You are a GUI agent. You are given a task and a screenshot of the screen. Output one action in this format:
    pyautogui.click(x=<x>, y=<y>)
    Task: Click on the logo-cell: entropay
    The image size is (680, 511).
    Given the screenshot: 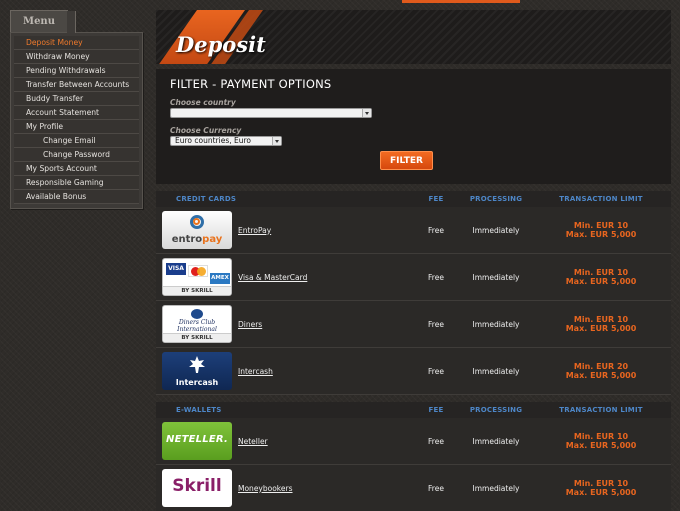 What is the action you would take?
    pyautogui.click(x=197, y=230)
    